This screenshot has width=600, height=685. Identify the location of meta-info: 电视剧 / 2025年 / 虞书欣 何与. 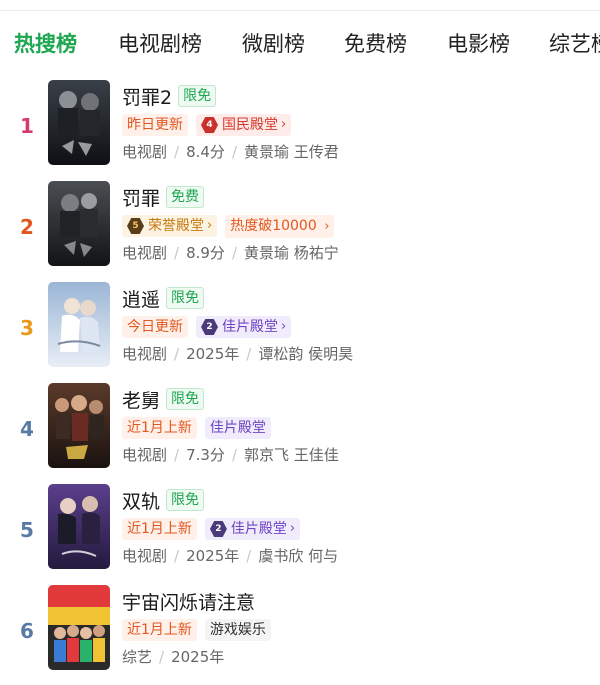
(230, 556).